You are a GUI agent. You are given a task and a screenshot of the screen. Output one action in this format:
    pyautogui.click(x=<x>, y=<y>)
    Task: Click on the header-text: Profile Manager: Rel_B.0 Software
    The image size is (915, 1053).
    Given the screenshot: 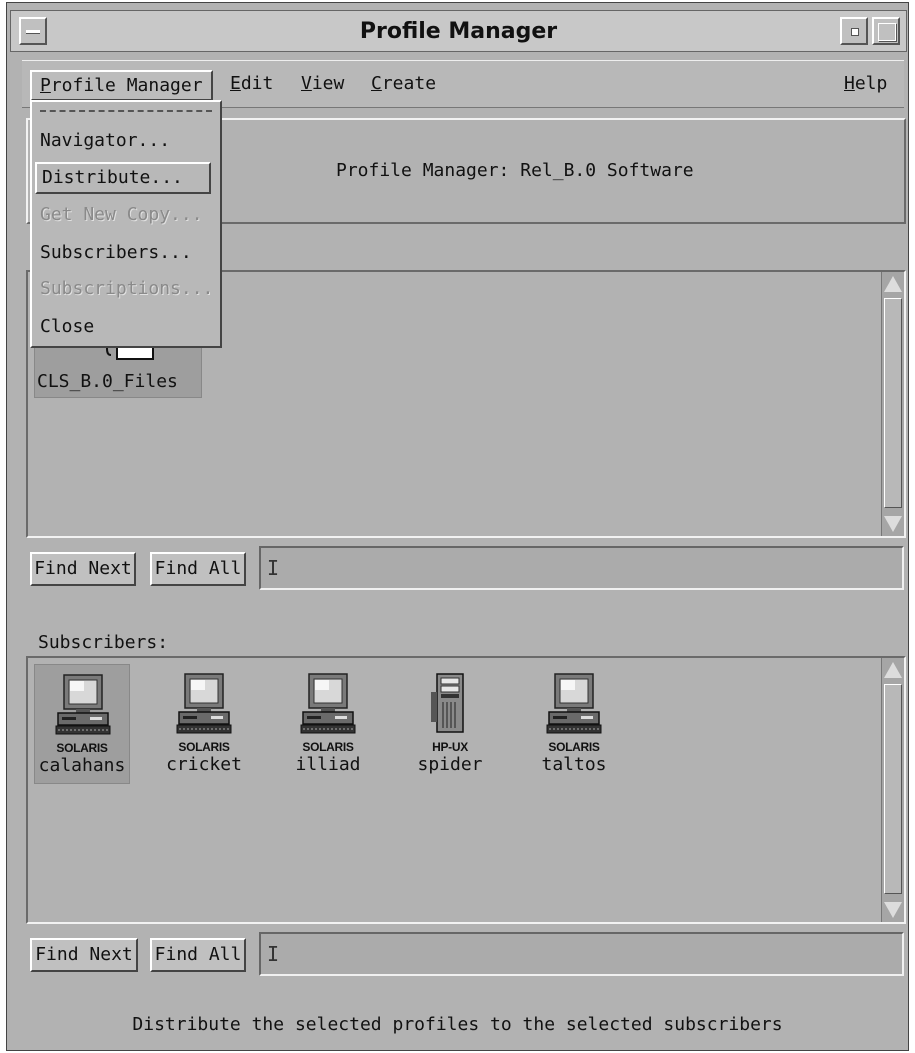 What is the action you would take?
    pyautogui.click(x=515, y=170)
    